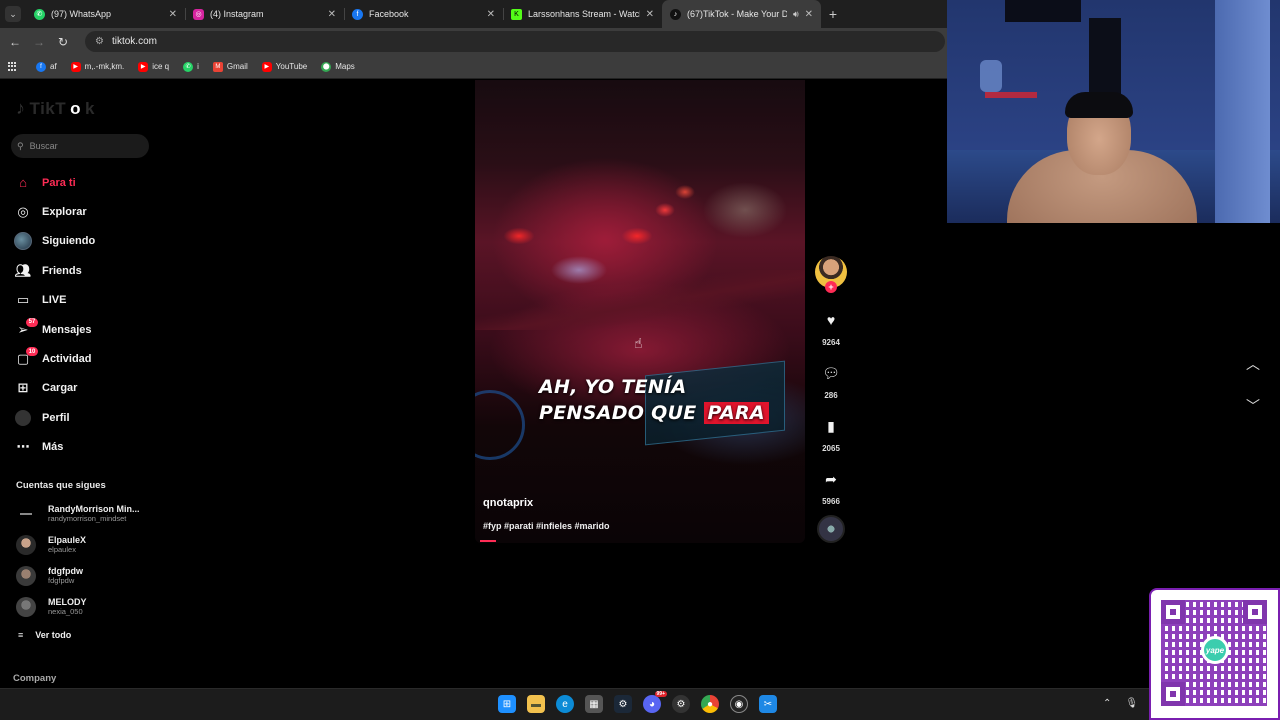  I want to click on bookmark-item: ▶ ice q, so click(154, 66).